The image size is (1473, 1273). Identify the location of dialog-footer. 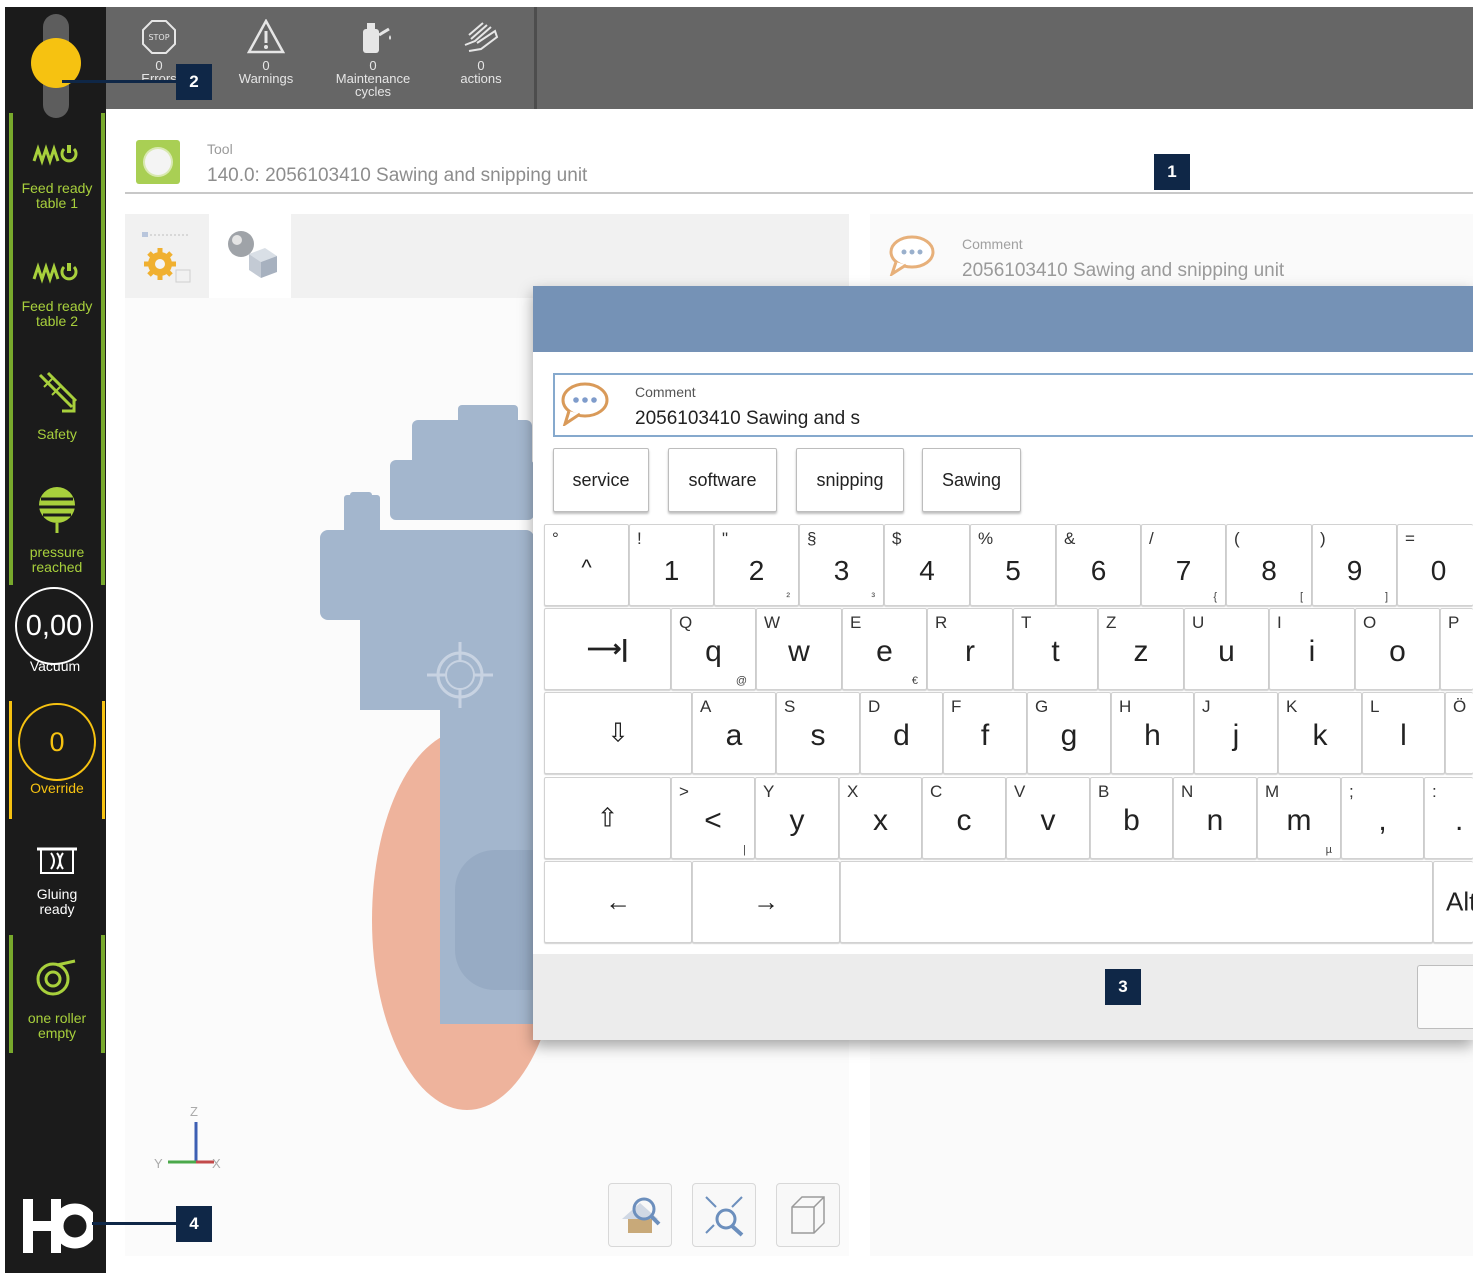
(1003, 997).